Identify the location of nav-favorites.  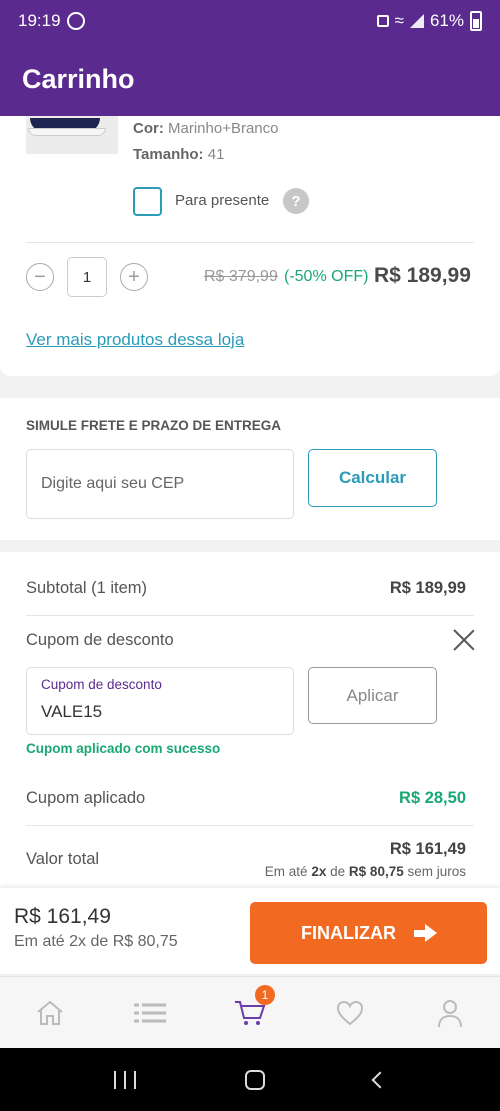
(350, 1012).